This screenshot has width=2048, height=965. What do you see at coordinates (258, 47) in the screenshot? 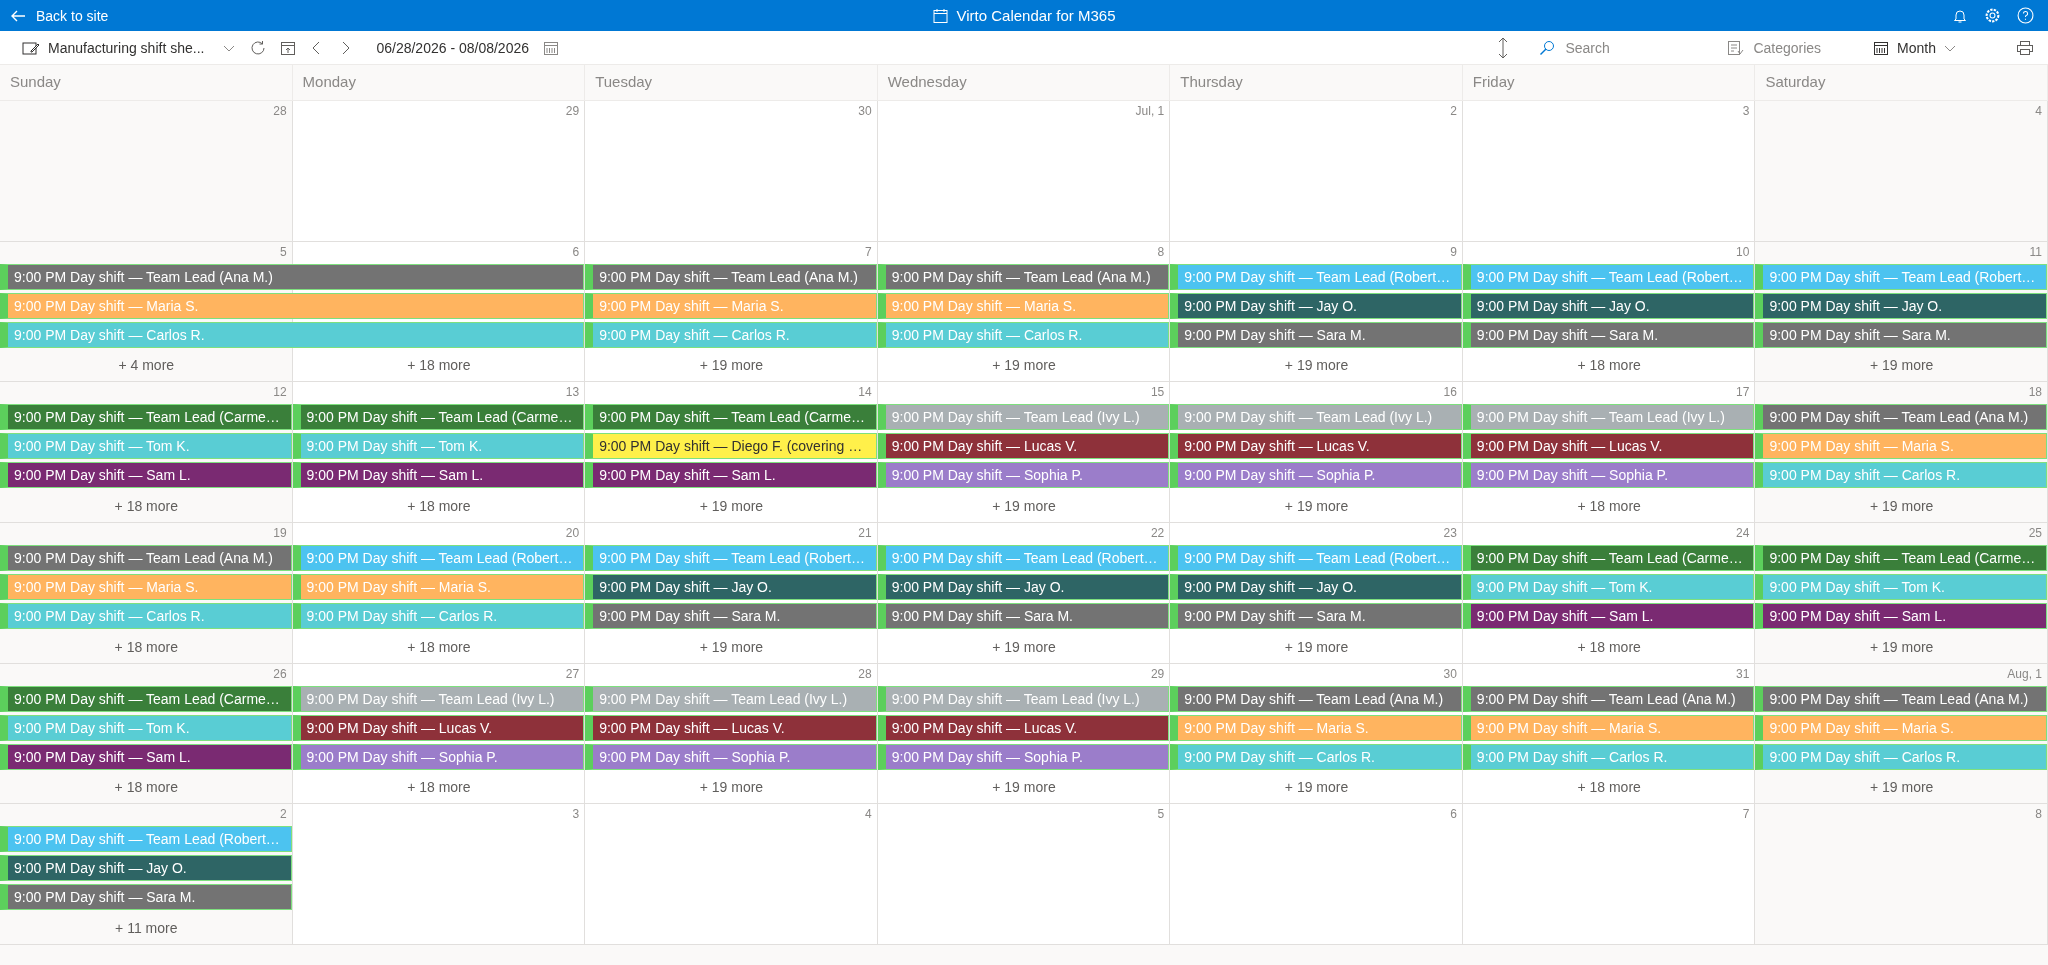
I see `refresh-icon` at bounding box center [258, 47].